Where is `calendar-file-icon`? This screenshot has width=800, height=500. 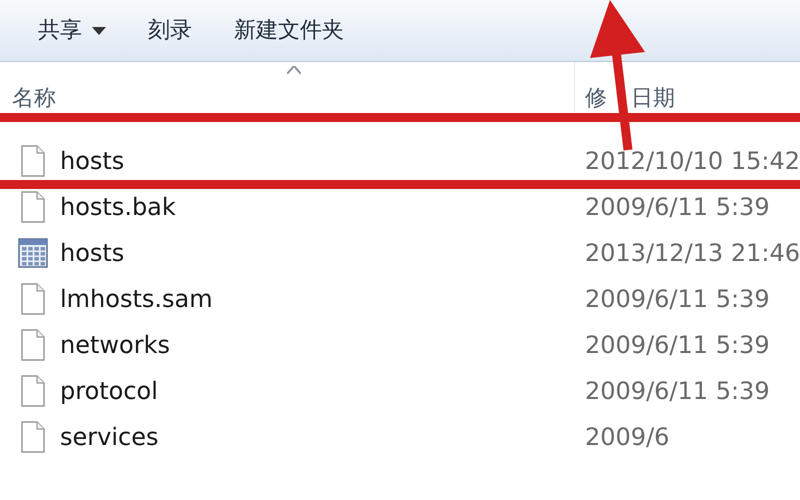
calendar-file-icon is located at coordinates (33, 253).